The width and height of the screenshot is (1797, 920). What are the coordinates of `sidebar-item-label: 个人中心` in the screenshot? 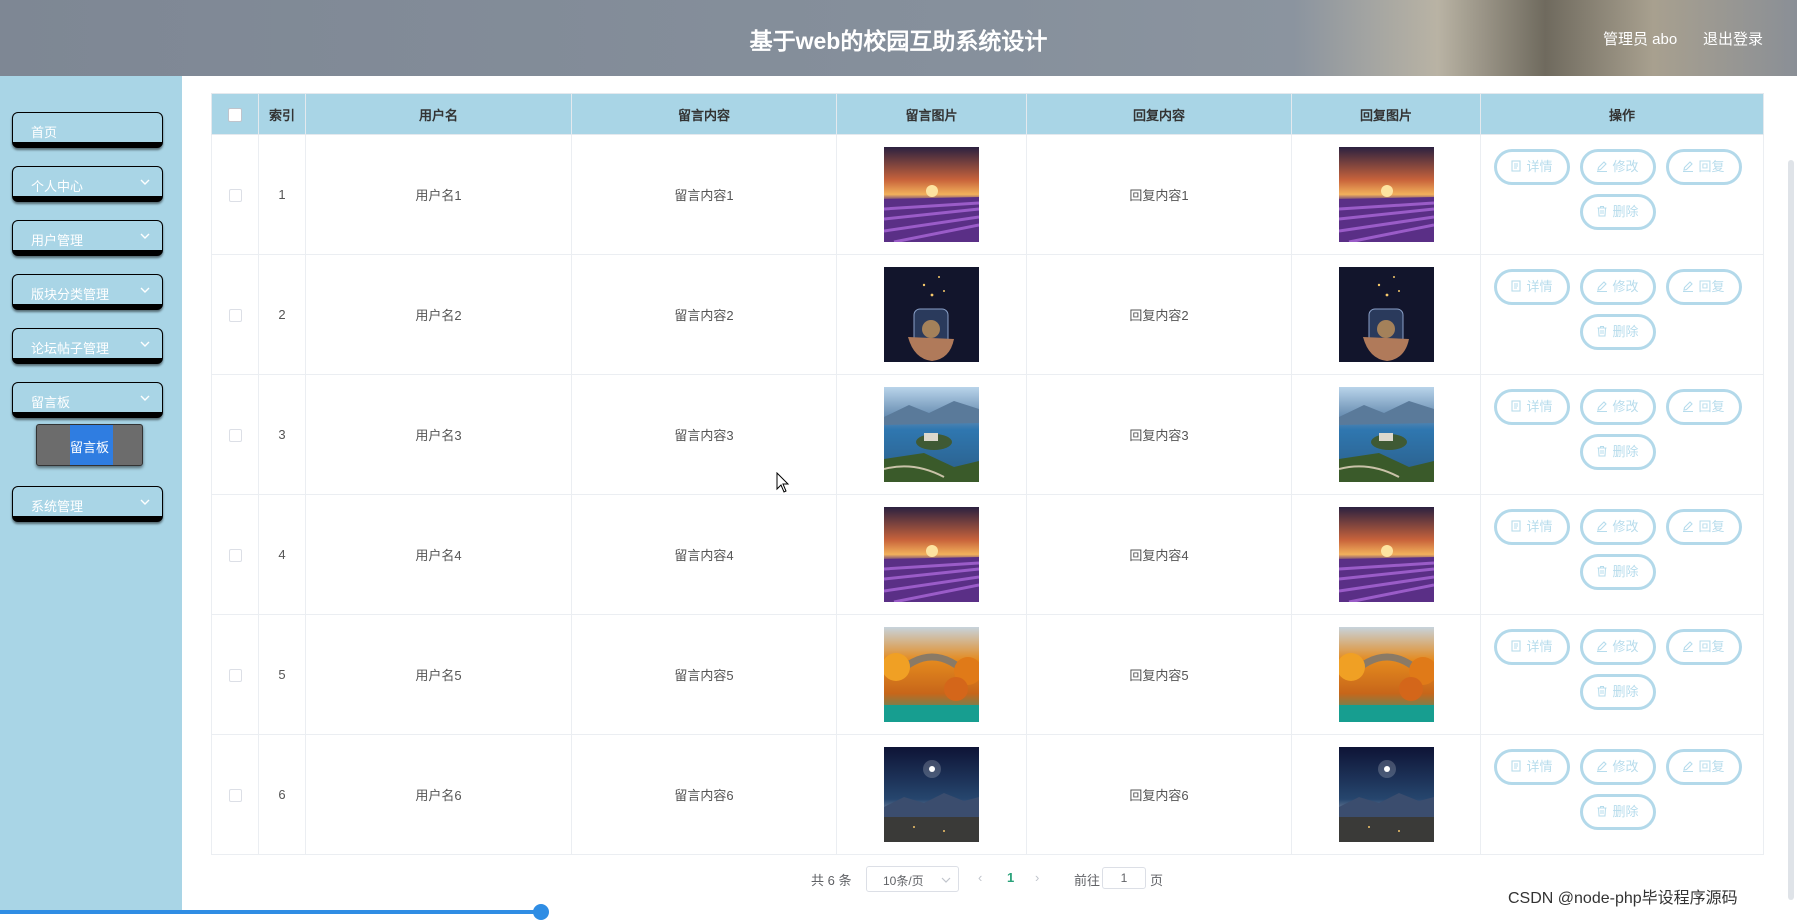 It's located at (57, 186).